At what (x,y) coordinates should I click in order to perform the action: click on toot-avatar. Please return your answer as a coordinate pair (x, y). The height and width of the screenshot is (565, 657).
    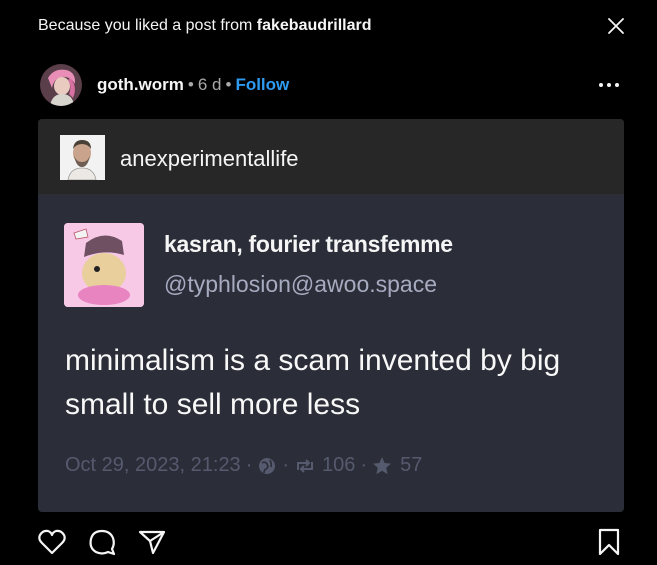
    Looking at the image, I should click on (104, 265).